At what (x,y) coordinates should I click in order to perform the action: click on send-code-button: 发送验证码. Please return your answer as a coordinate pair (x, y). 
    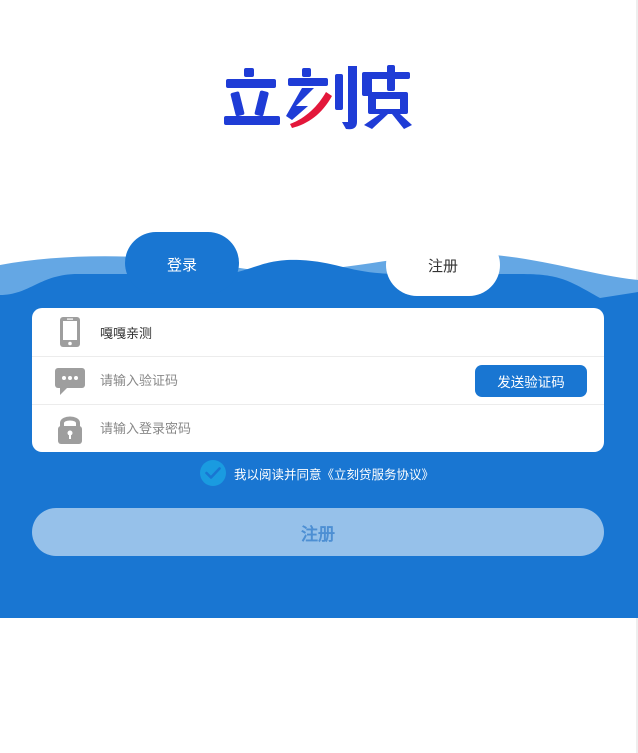
    Looking at the image, I should click on (531, 381).